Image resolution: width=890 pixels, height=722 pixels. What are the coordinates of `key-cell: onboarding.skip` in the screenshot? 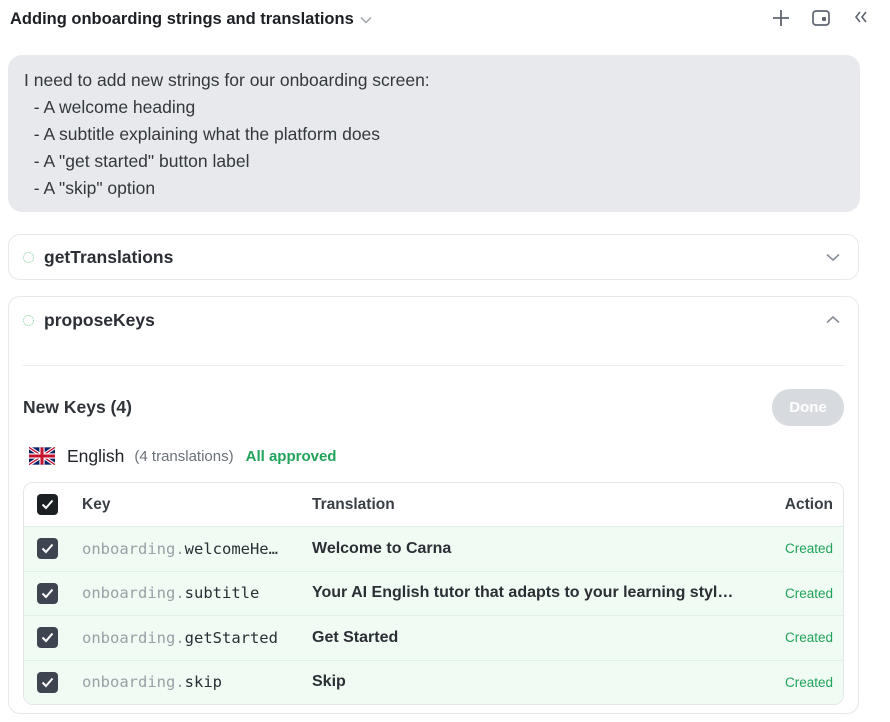 It's located at (197, 682).